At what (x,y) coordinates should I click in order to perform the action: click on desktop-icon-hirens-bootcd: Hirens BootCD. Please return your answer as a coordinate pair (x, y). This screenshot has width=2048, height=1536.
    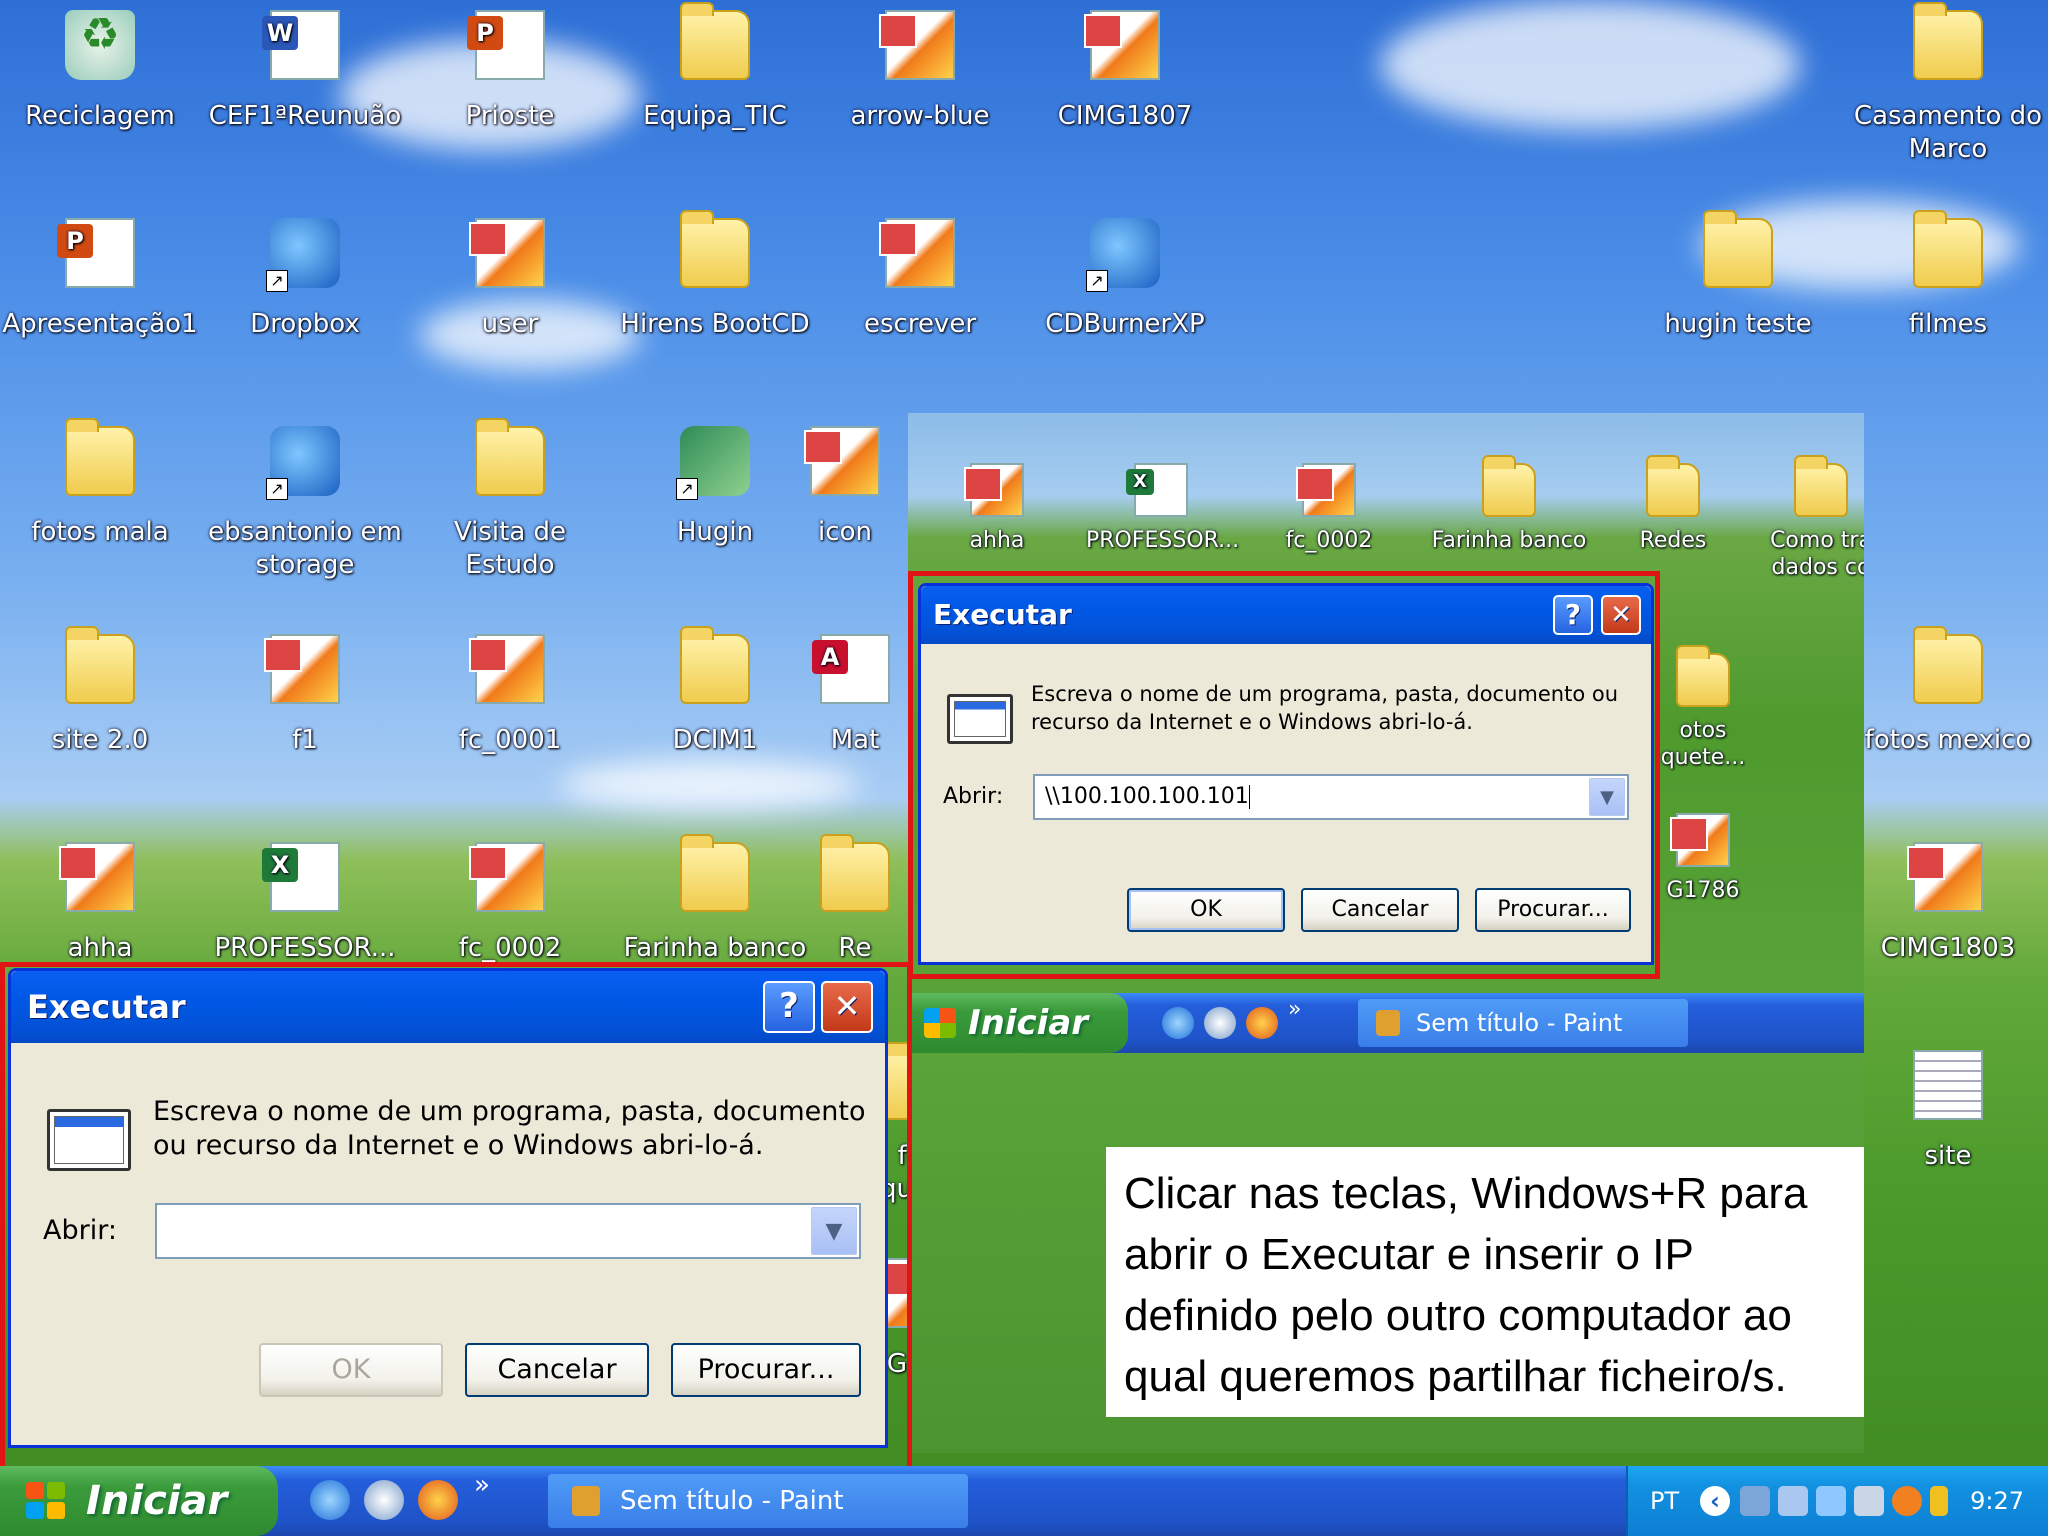
    Looking at the image, I should click on (715, 275).